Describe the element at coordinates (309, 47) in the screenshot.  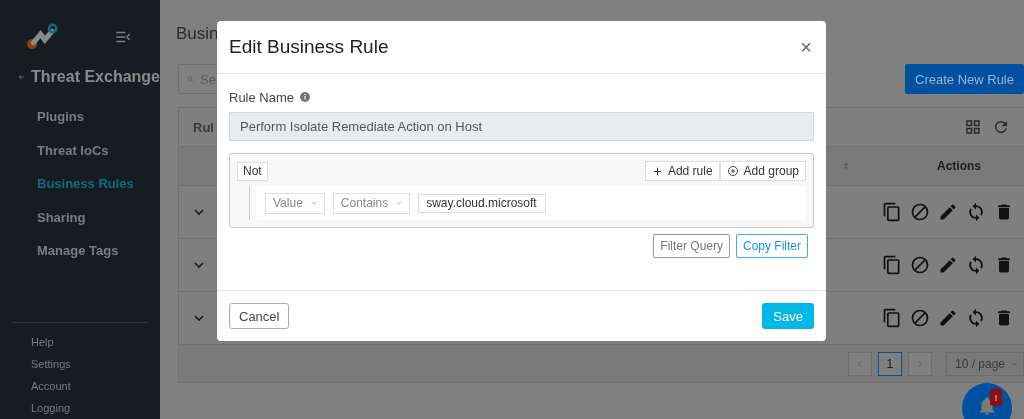
I see `dialog-title: Edit Business Rule` at that location.